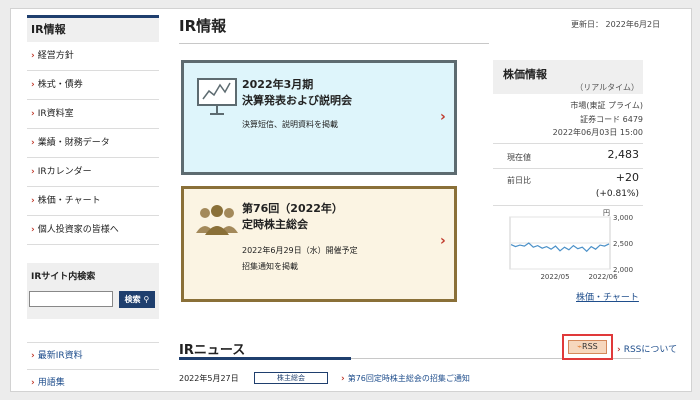 This screenshot has width=700, height=400. I want to click on stock-price-chart: 円 3,0002,5002,000 2022/05 2022/06, so click(571, 245).